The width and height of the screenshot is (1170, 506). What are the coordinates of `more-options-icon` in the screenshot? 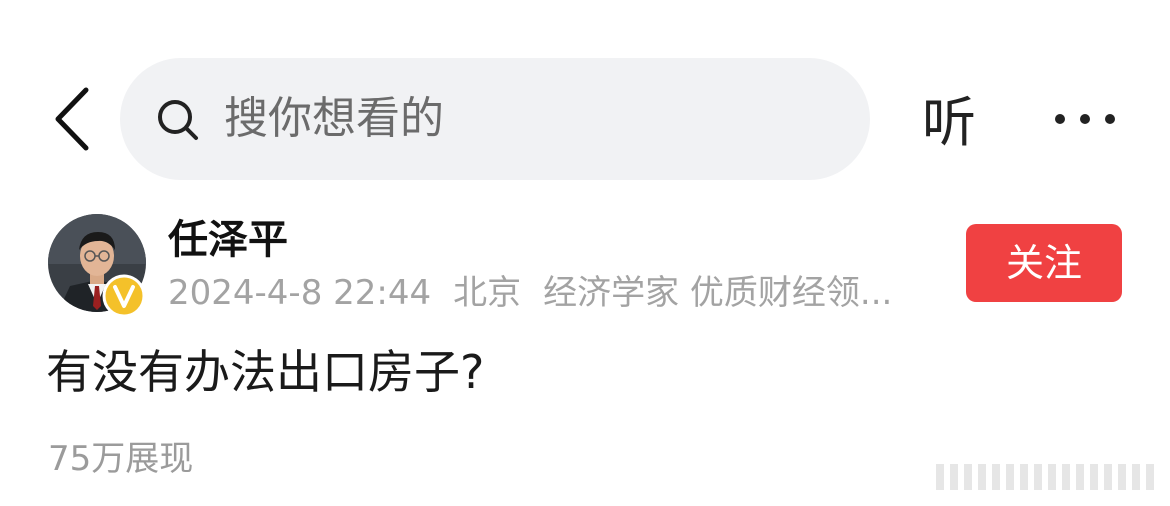 It's located at (1085, 119).